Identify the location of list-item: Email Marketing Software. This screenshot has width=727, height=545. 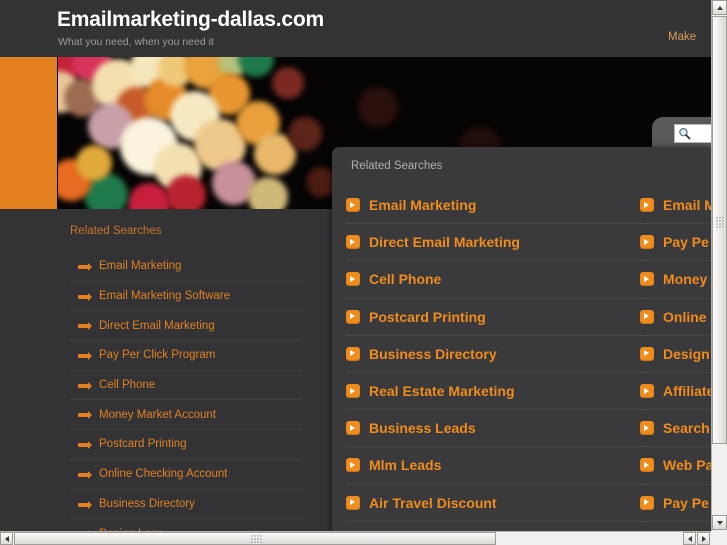
(186, 295).